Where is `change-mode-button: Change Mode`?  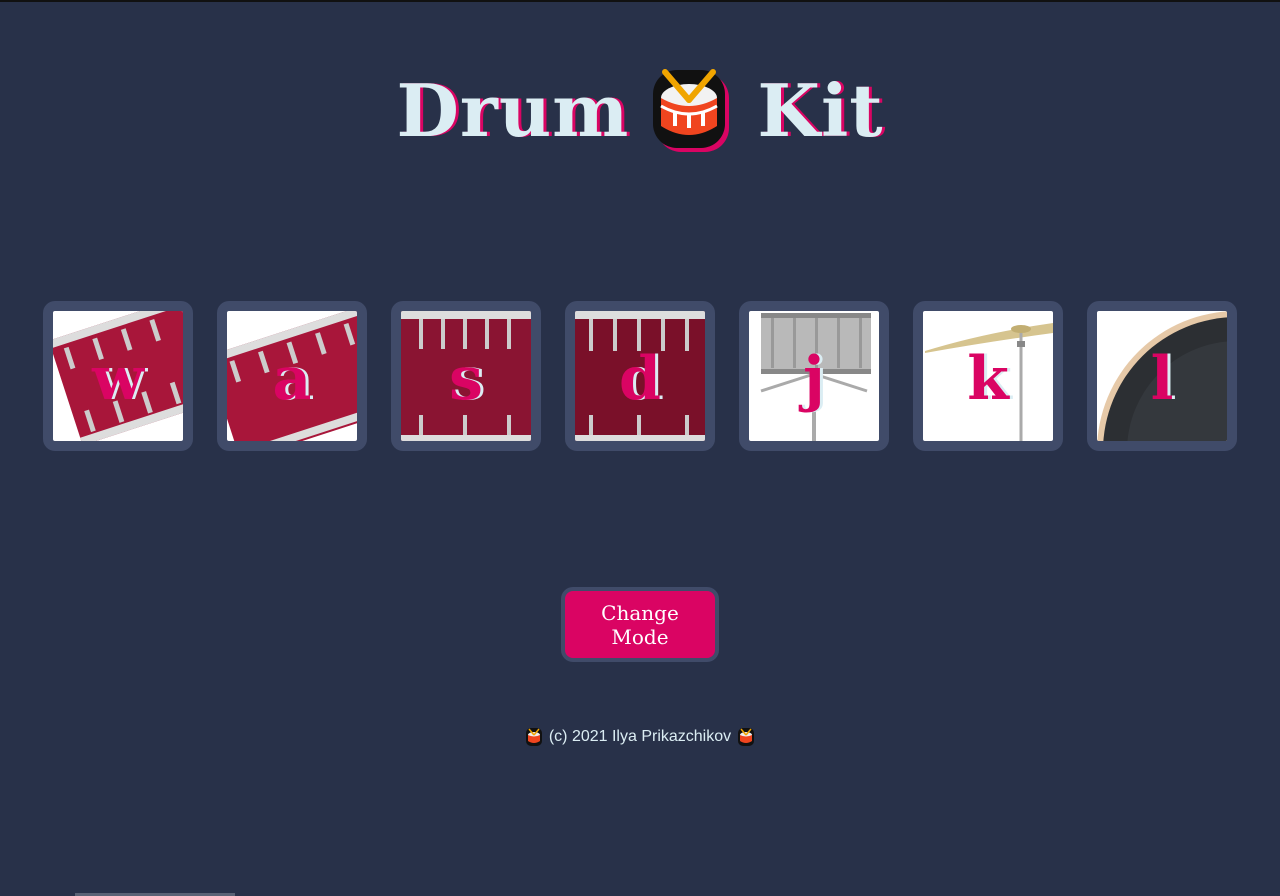
change-mode-button: Change Mode is located at coordinates (640, 624).